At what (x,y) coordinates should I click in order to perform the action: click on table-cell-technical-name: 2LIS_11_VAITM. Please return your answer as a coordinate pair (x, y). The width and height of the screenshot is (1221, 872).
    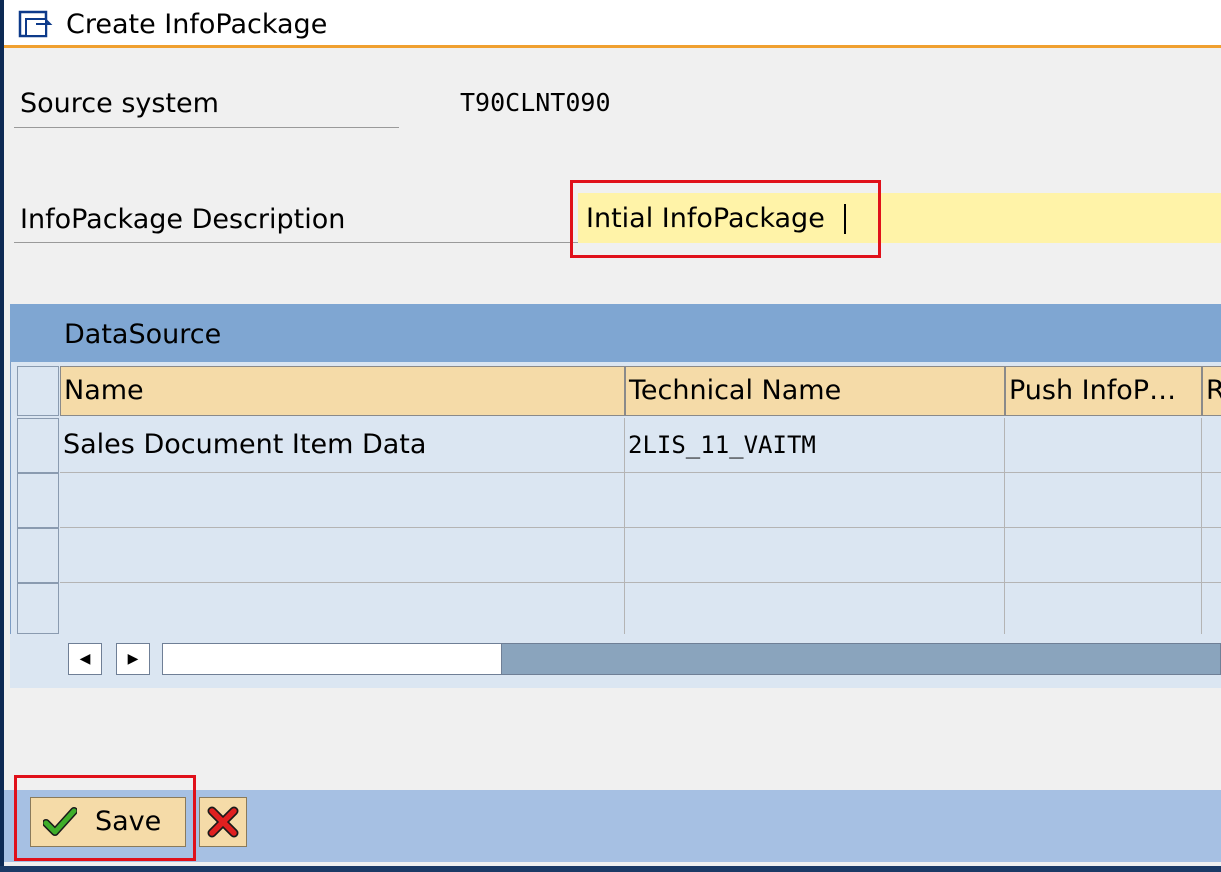
    Looking at the image, I should click on (815, 445).